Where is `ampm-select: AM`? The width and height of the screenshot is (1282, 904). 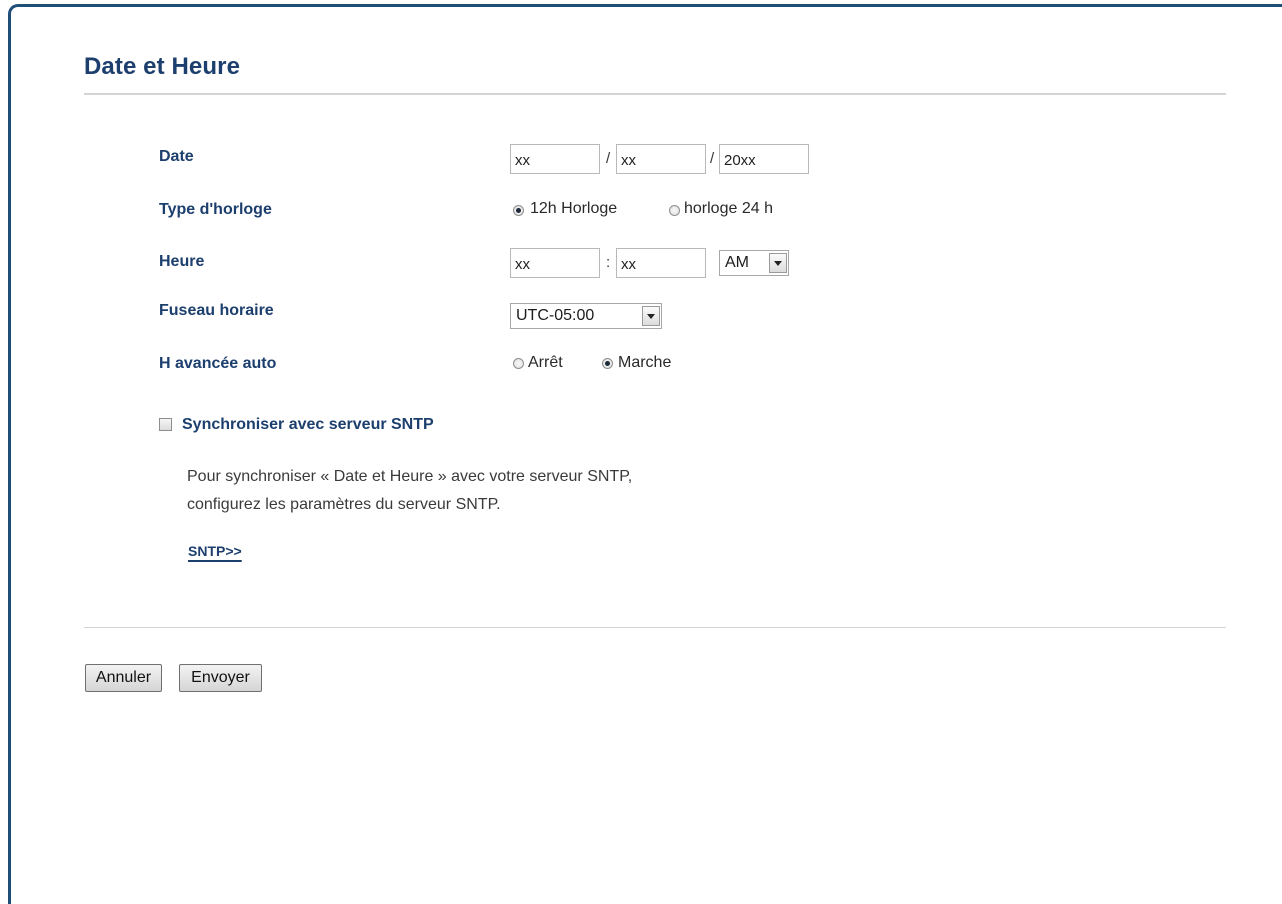
ampm-select: AM is located at coordinates (754, 263).